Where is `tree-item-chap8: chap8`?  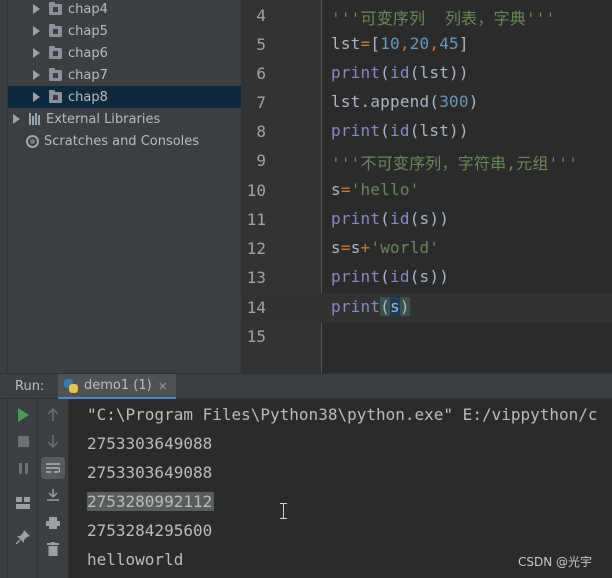 tree-item-chap8: chap8 is located at coordinates (124, 97).